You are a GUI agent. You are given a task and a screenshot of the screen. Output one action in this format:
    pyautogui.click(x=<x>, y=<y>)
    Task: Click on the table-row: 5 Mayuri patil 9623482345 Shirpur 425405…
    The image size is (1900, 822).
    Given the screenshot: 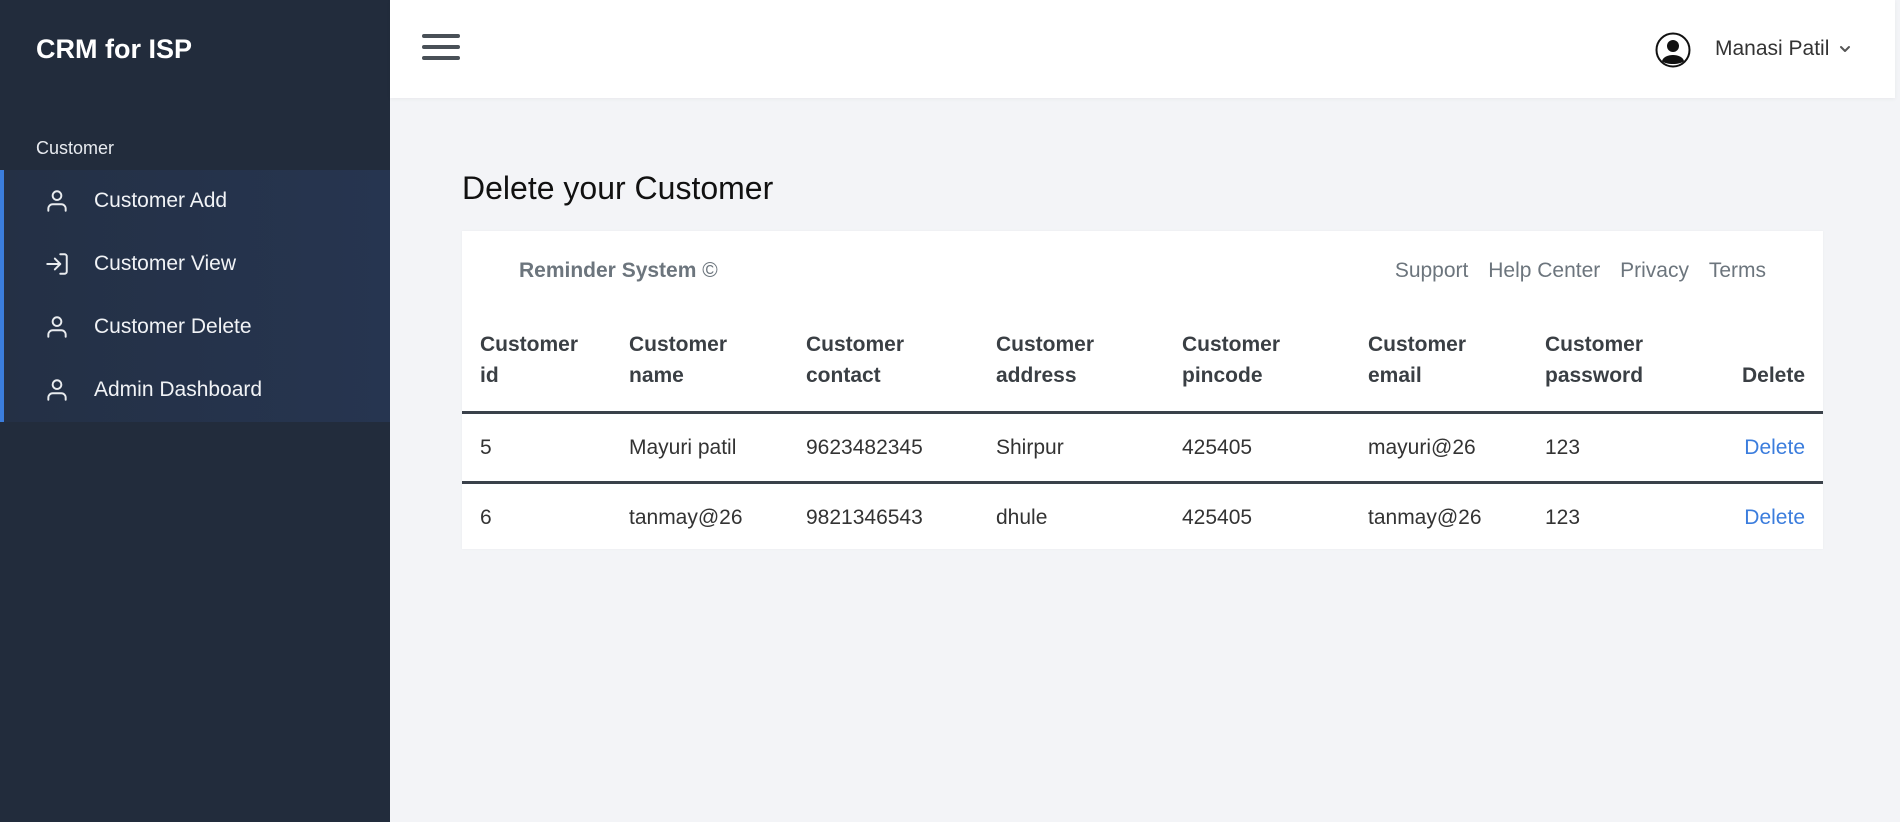 What is the action you would take?
    pyautogui.click(x=1142, y=448)
    